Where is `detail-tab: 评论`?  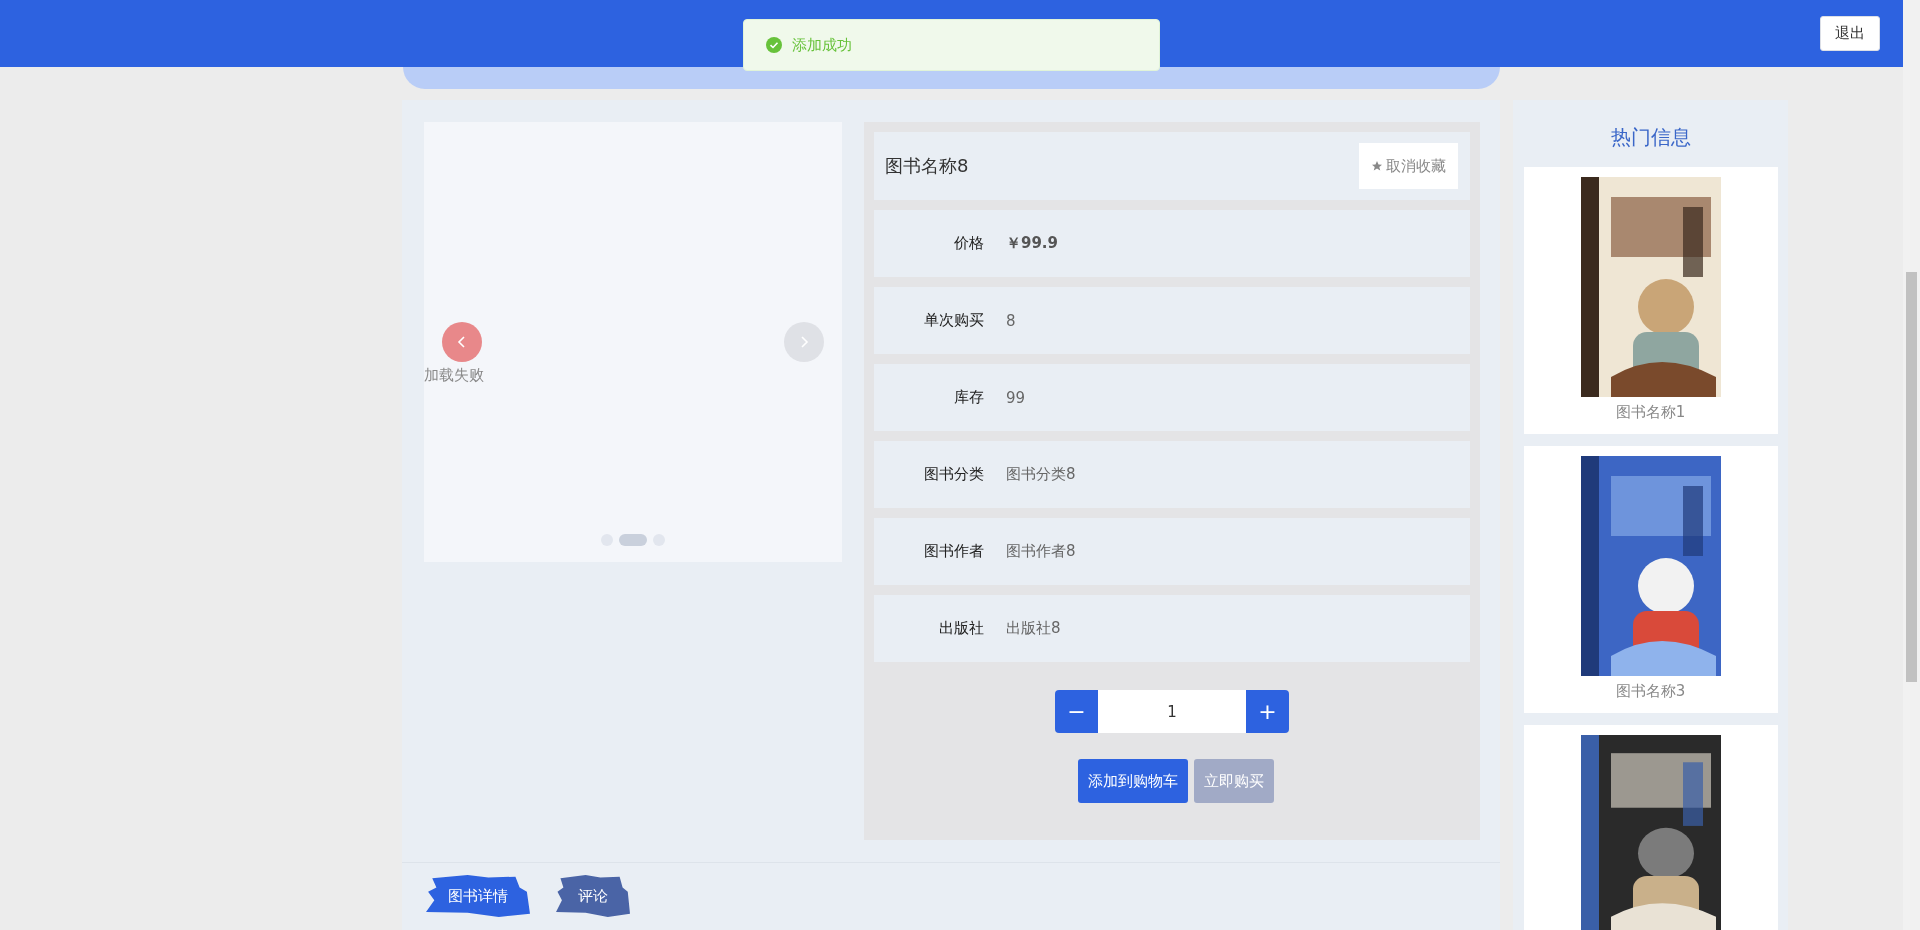
detail-tab: 评论 is located at coordinates (593, 896).